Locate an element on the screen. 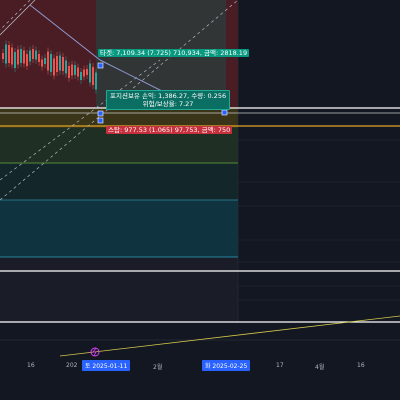 The height and width of the screenshot is (400, 400). x-tick-feb: 2월 is located at coordinates (158, 367).